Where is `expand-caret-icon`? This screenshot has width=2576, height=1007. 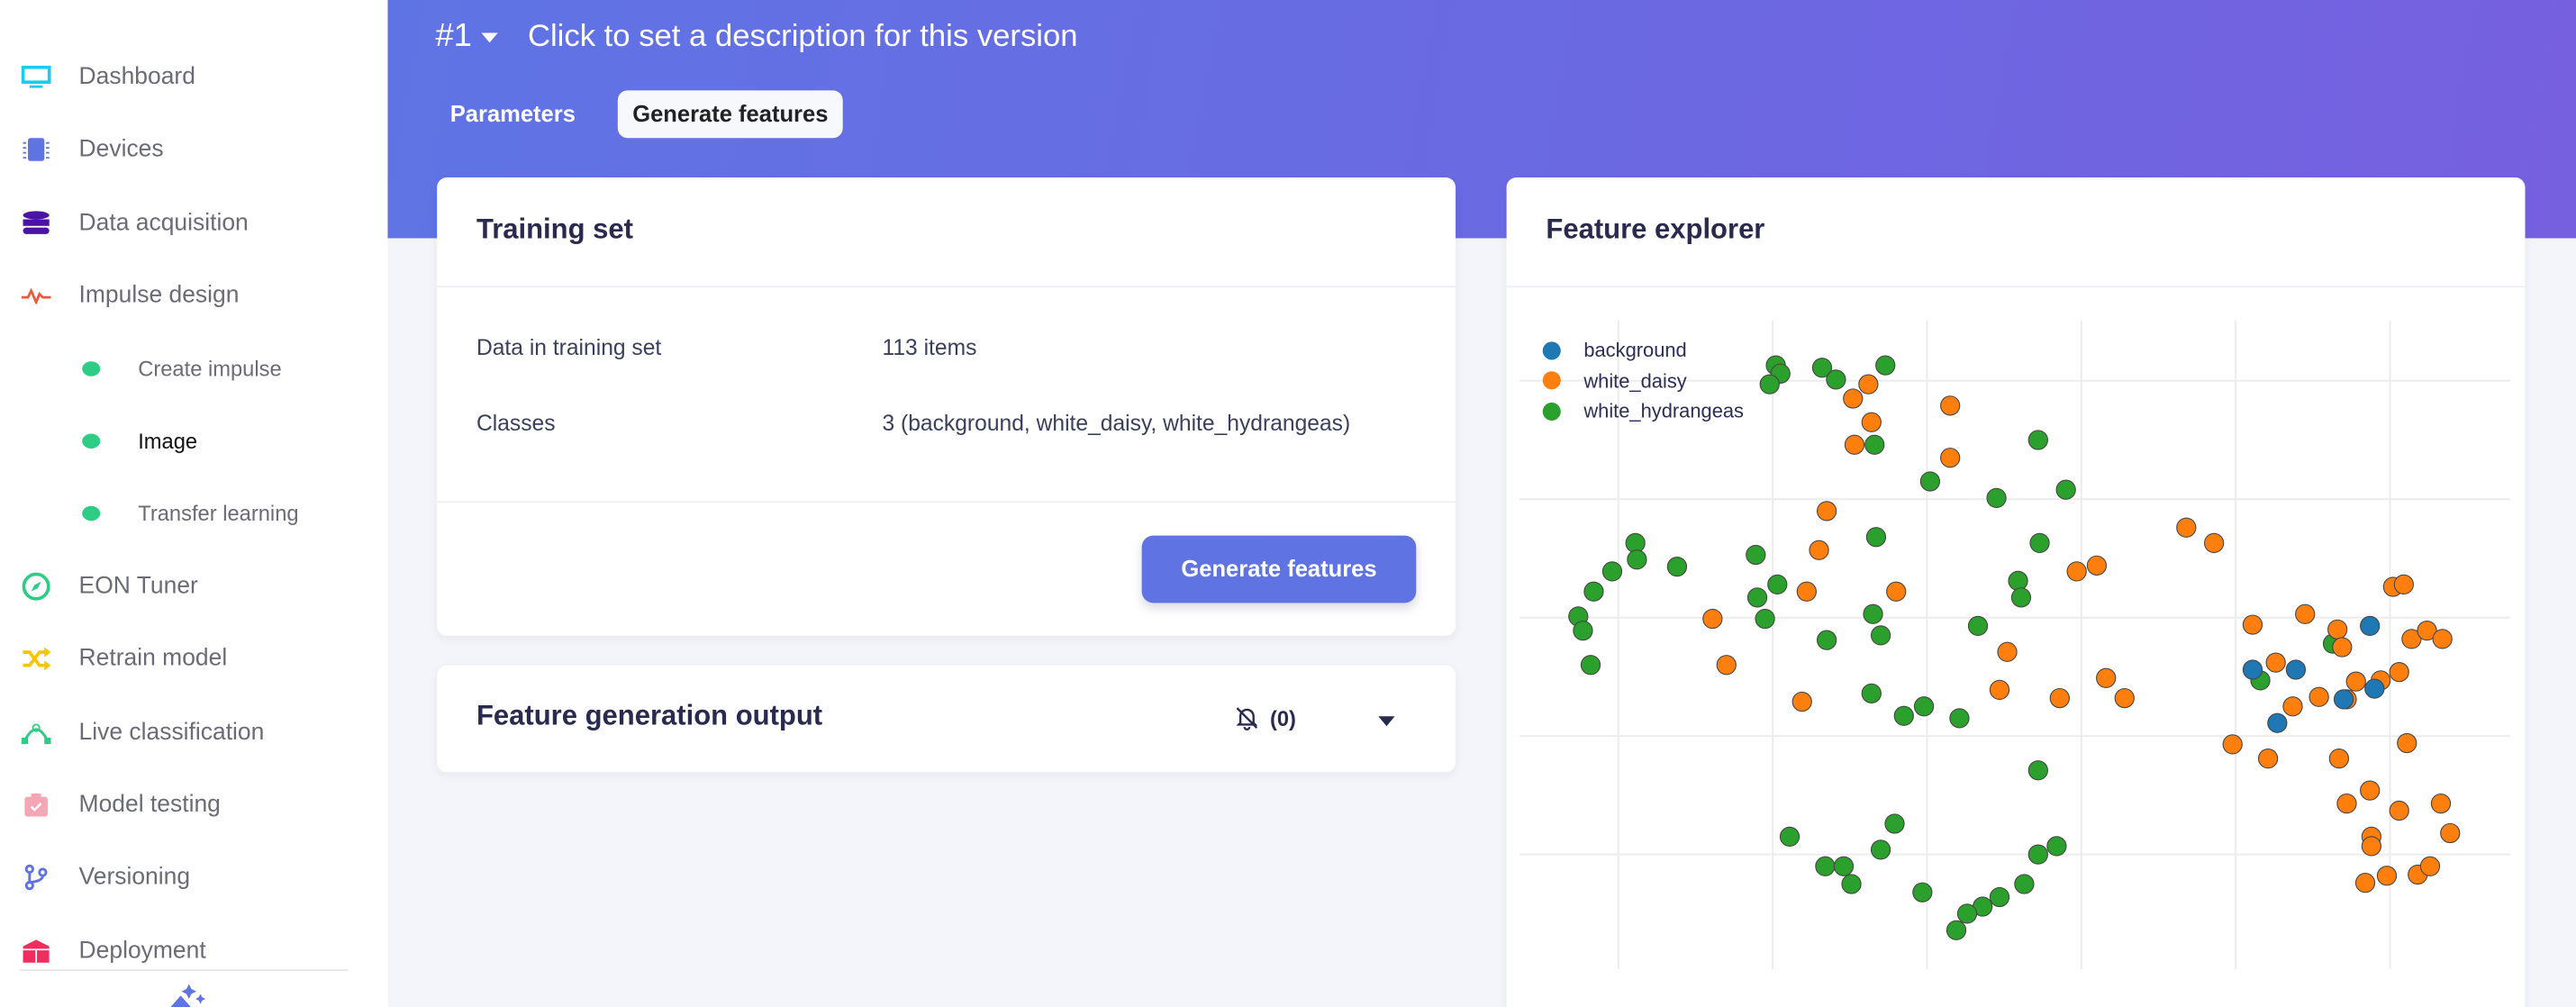 expand-caret-icon is located at coordinates (1386, 721).